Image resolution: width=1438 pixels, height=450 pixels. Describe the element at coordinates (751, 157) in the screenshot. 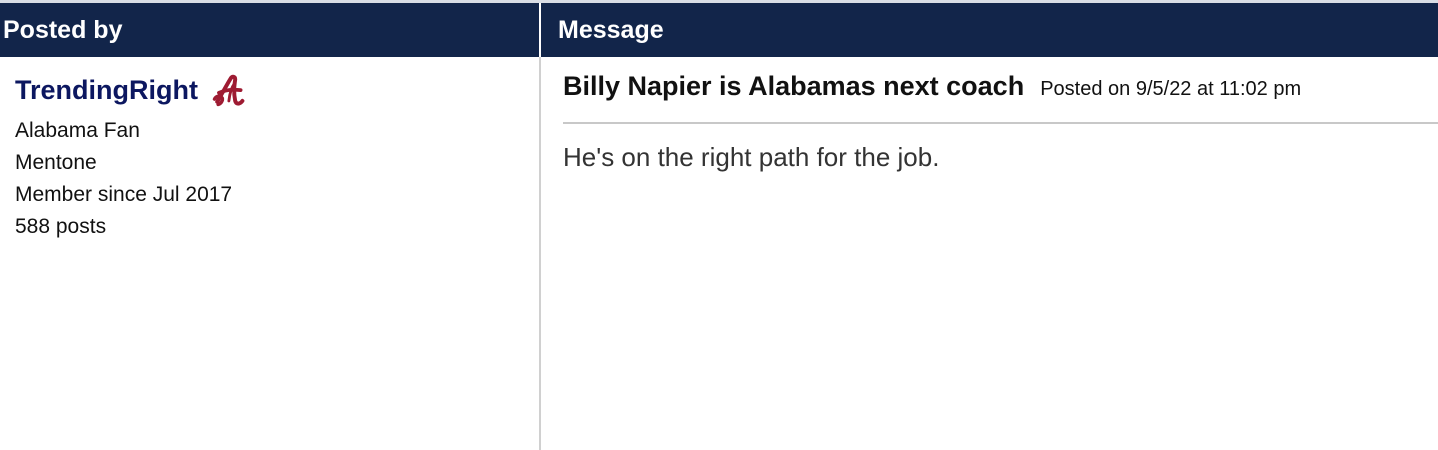

I see `post-body-text: He's on the right path for the job.` at that location.